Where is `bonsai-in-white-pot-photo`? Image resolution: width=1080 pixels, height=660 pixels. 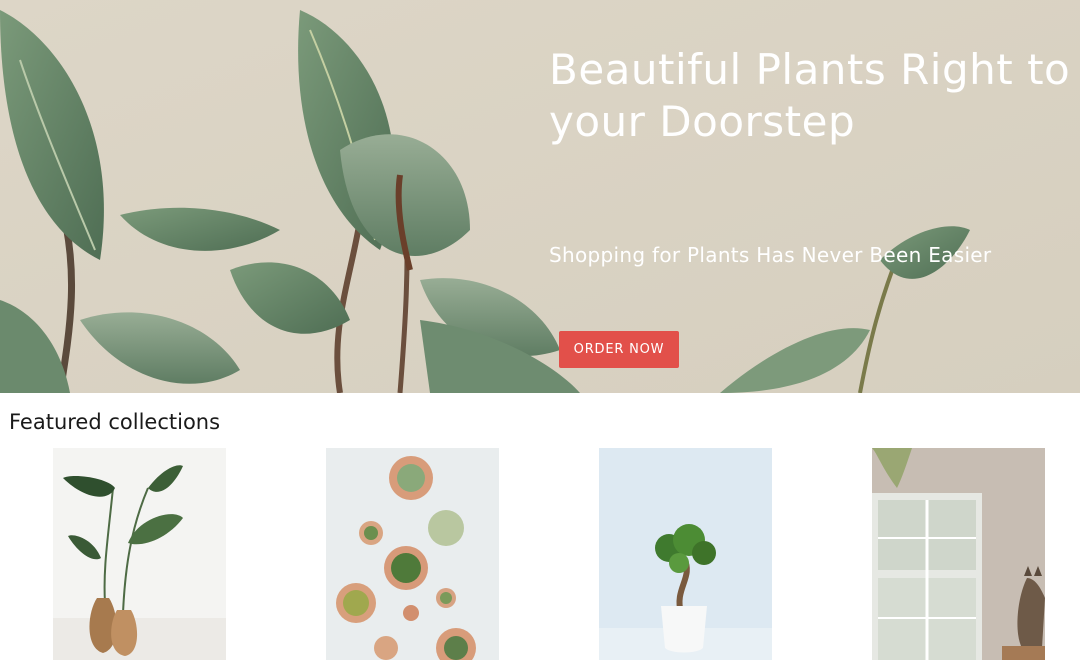 bonsai-in-white-pot-photo is located at coordinates (685, 554).